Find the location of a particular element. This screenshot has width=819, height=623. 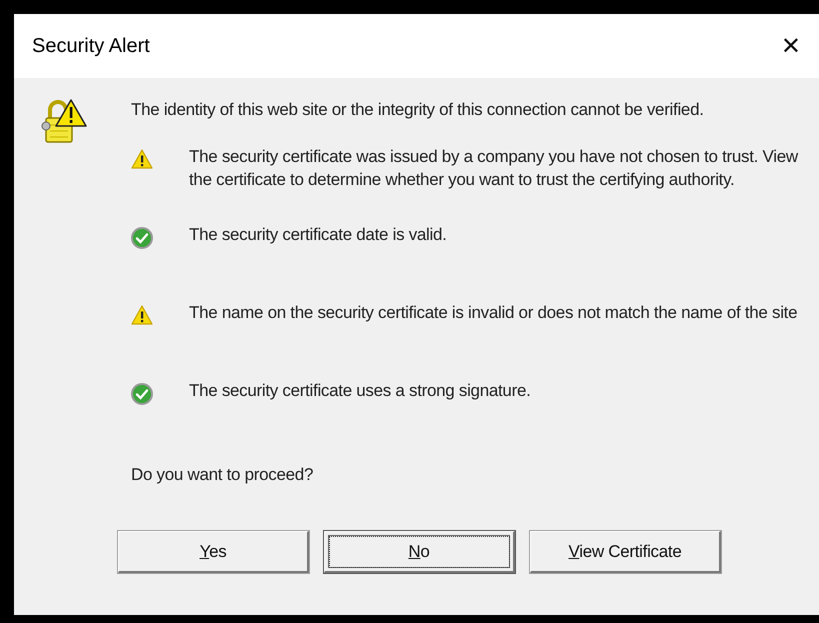

dialog-button: Yes is located at coordinates (213, 552).